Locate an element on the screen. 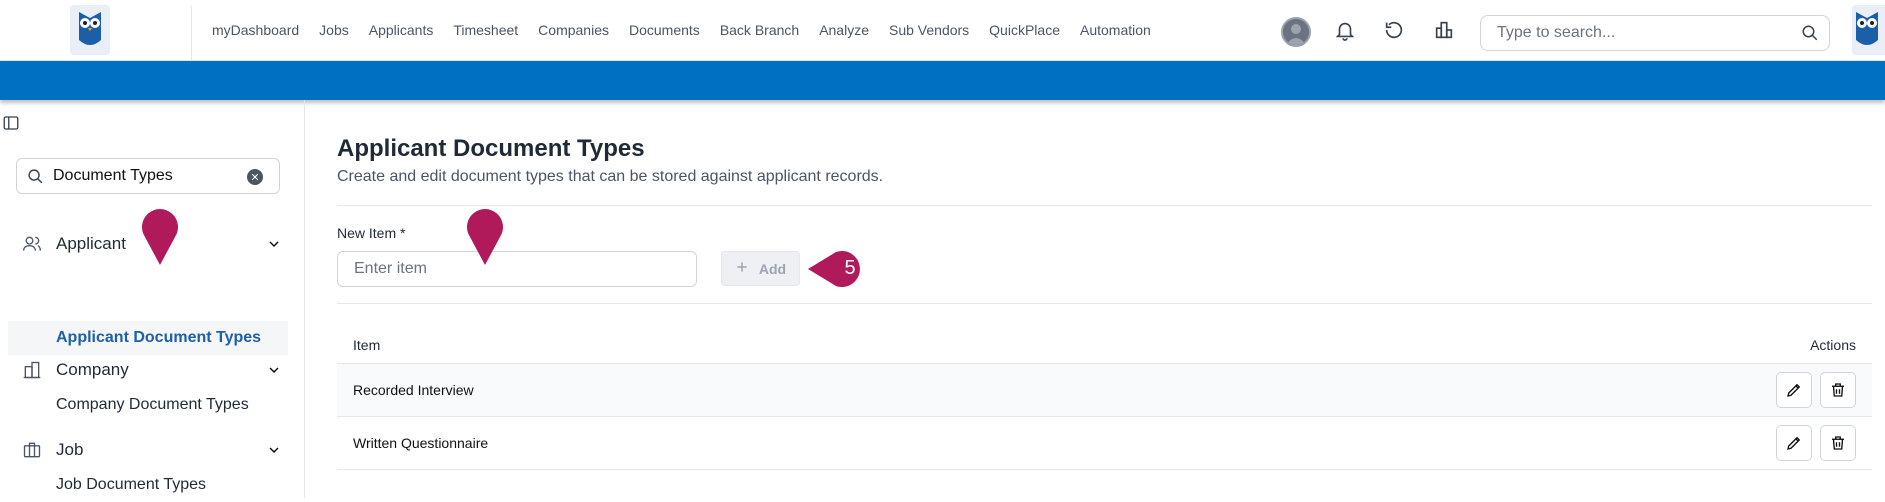 This screenshot has height=502, width=1885. nav-quickplace: QuickPlace is located at coordinates (1024, 30).